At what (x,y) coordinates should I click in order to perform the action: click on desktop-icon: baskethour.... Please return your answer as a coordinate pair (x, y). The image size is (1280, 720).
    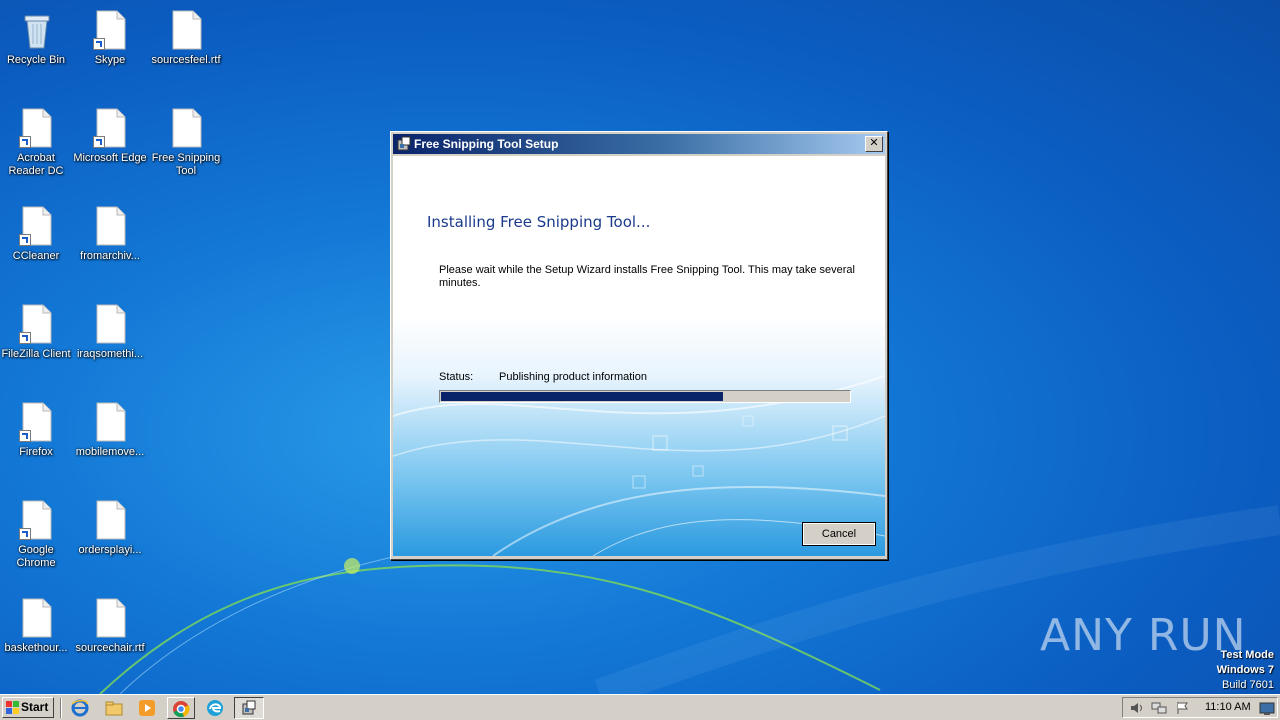
    Looking at the image, I should click on (37, 635).